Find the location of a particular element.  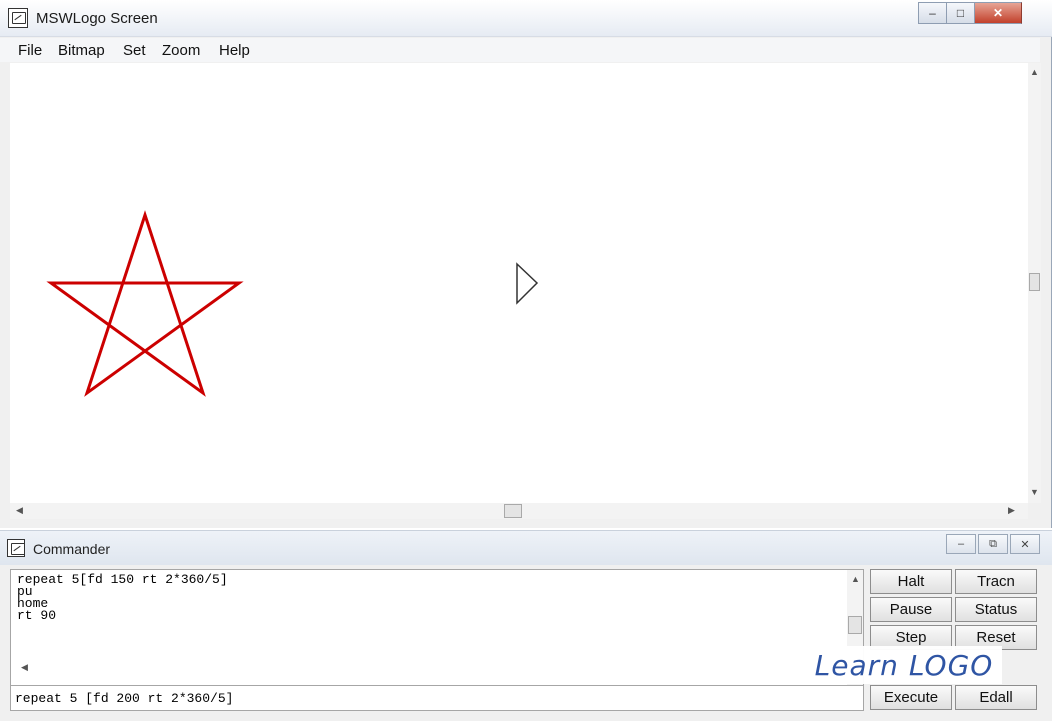

command-input is located at coordinates (435, 698).